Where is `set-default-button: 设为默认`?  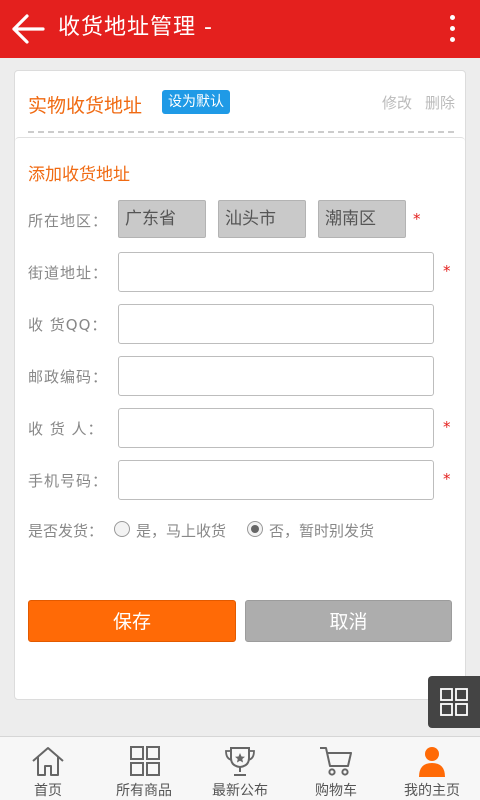
set-default-button: 设为默认 is located at coordinates (196, 102).